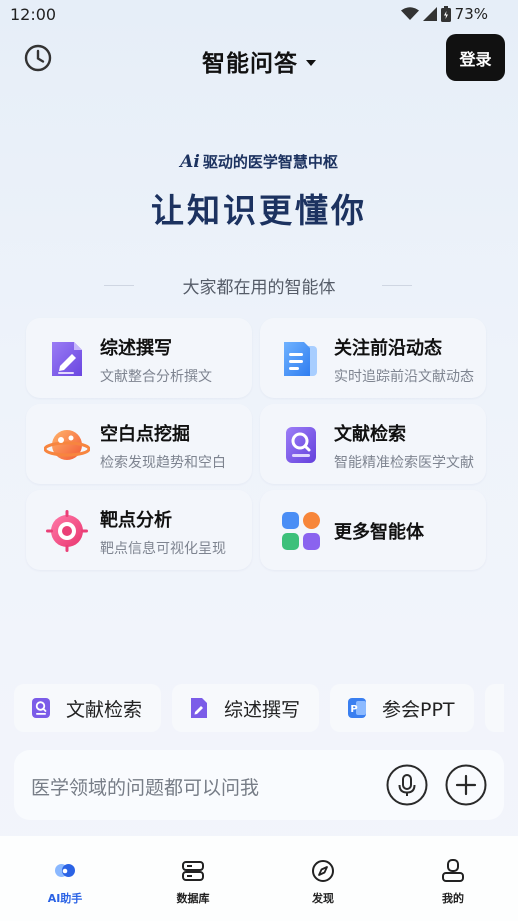 The width and height of the screenshot is (518, 921). I want to click on svg-text: P, so click(353, 709).